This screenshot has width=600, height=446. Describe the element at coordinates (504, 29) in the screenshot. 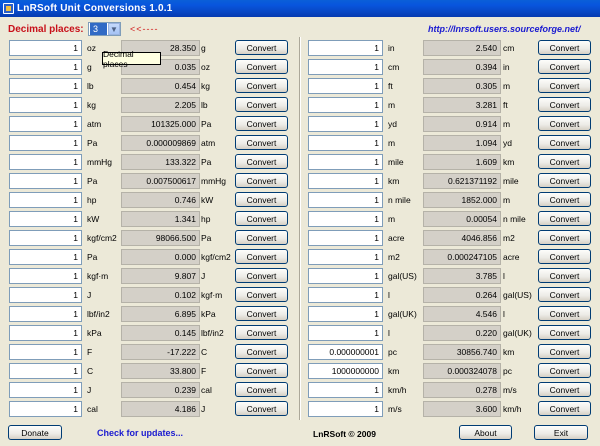

I see `website-link: http://lnrsoft.users.sourceforge.net/` at that location.